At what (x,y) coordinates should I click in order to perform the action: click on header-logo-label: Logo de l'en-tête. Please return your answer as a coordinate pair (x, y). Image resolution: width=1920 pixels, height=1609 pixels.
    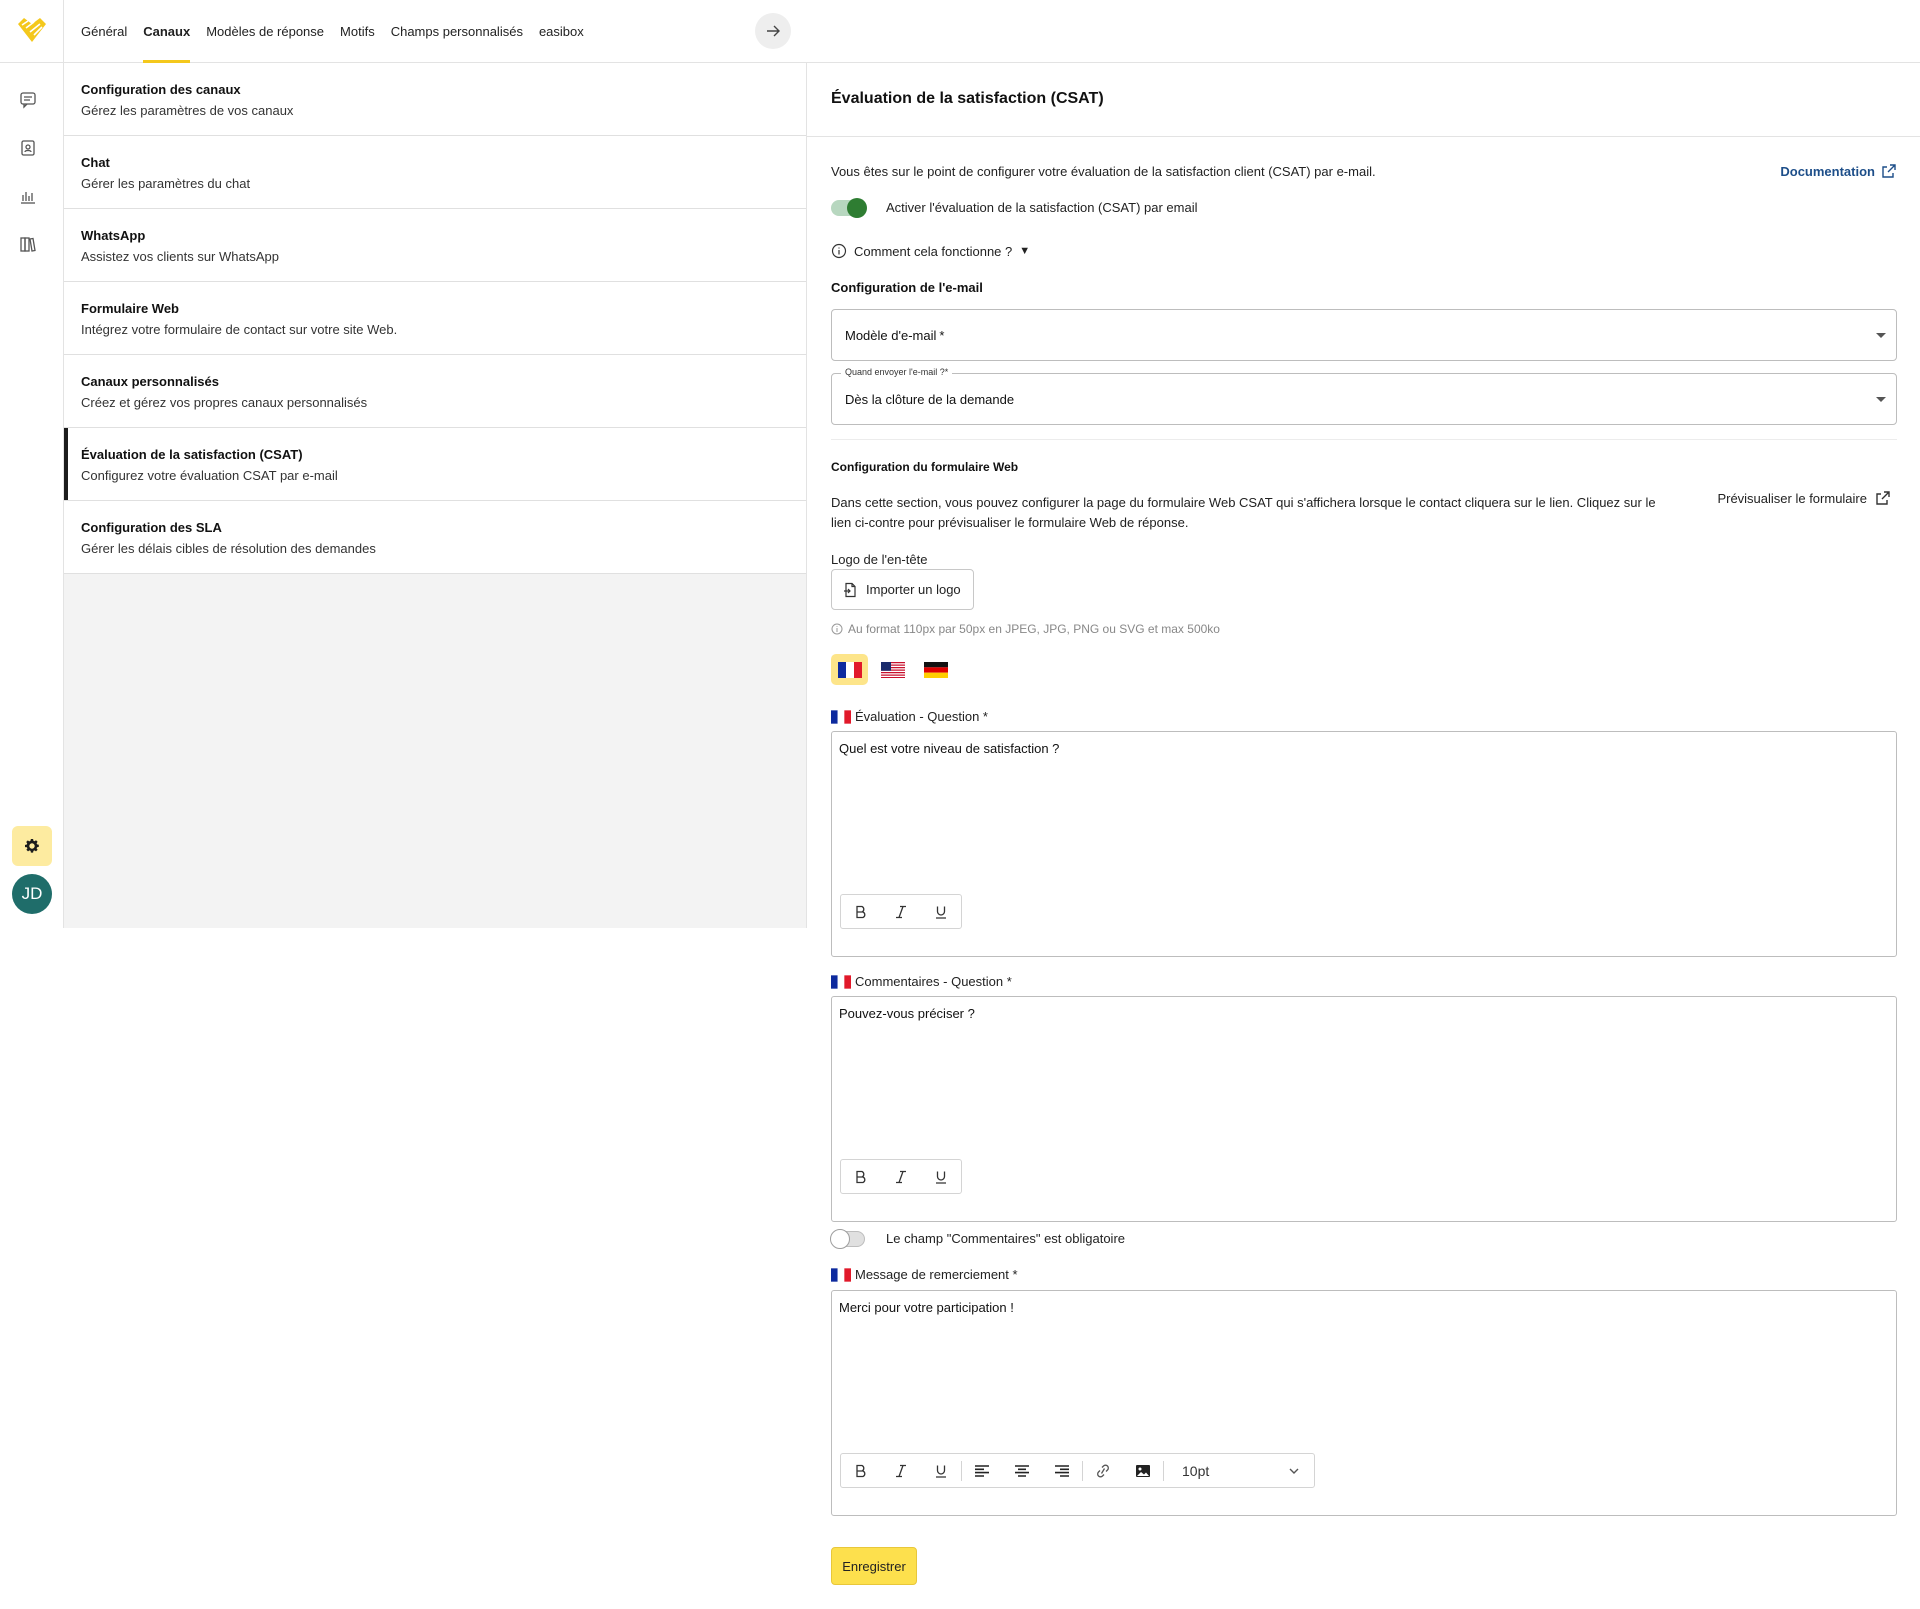
    Looking at the image, I should click on (879, 559).